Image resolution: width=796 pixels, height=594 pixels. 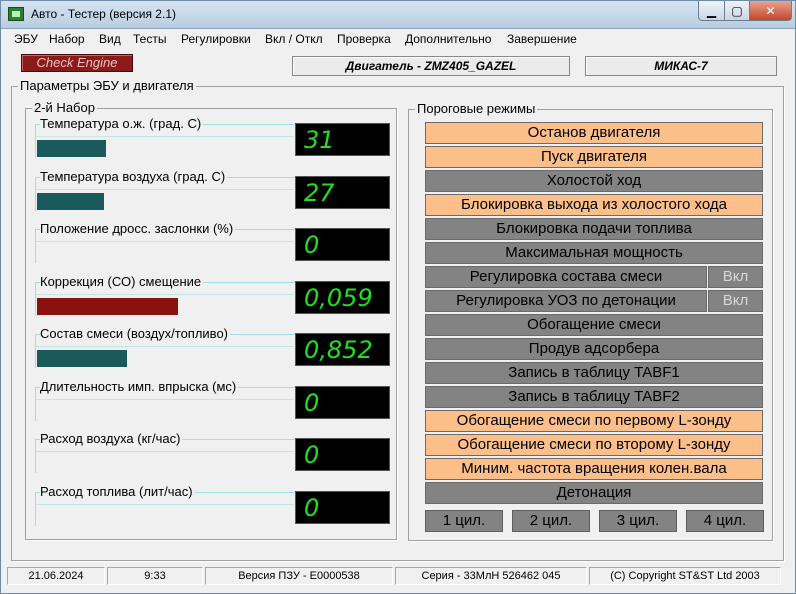 What do you see at coordinates (638, 521) in the screenshot?
I see `cylinder-3-button: 3 цил.` at bounding box center [638, 521].